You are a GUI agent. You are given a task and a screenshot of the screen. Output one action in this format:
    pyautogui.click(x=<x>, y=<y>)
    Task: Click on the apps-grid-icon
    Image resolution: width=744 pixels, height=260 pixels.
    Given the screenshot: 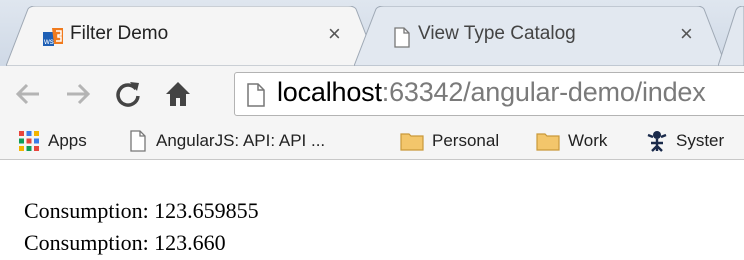 What is the action you would take?
    pyautogui.click(x=29, y=141)
    